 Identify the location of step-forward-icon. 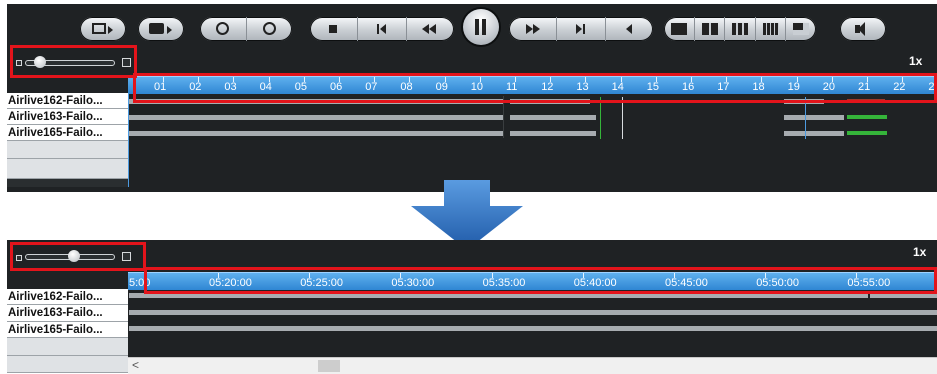
(579, 29).